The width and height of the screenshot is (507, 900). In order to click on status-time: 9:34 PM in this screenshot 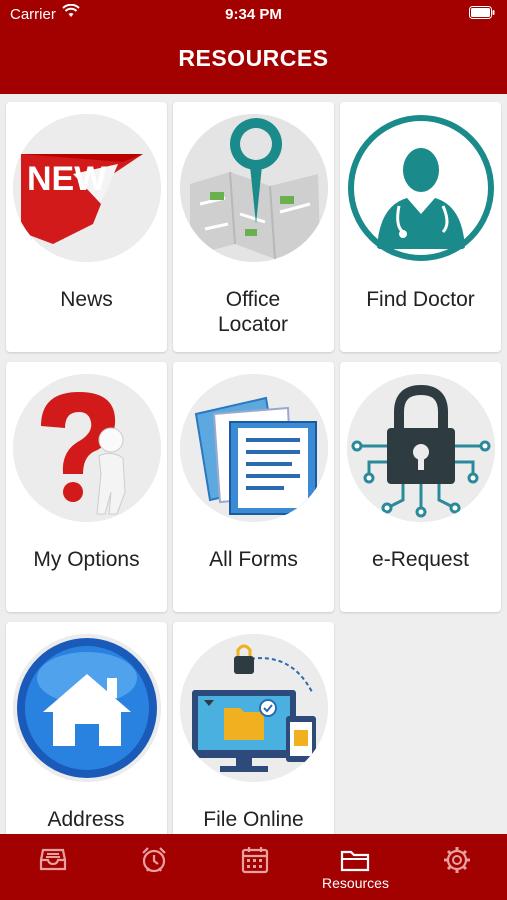, I will do `click(253, 14)`.